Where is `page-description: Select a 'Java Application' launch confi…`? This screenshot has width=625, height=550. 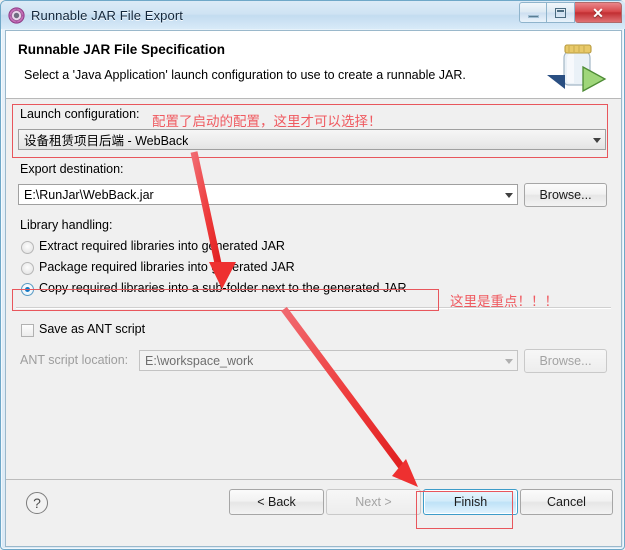
page-description: Select a 'Java Application' launch confi… is located at coordinates (245, 75).